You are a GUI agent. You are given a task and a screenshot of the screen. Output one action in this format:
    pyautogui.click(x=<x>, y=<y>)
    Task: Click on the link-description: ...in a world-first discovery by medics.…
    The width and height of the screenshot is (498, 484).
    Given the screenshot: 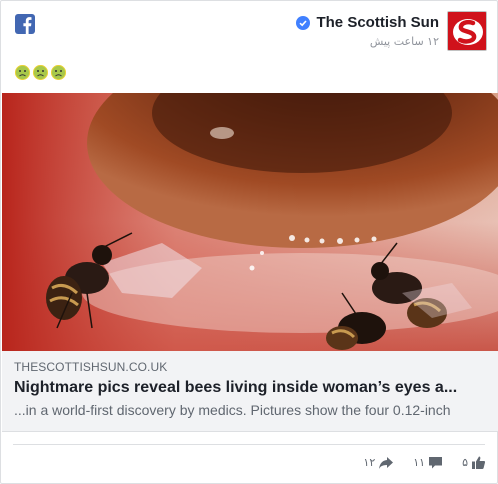 What is the action you would take?
    pyautogui.click(x=232, y=410)
    